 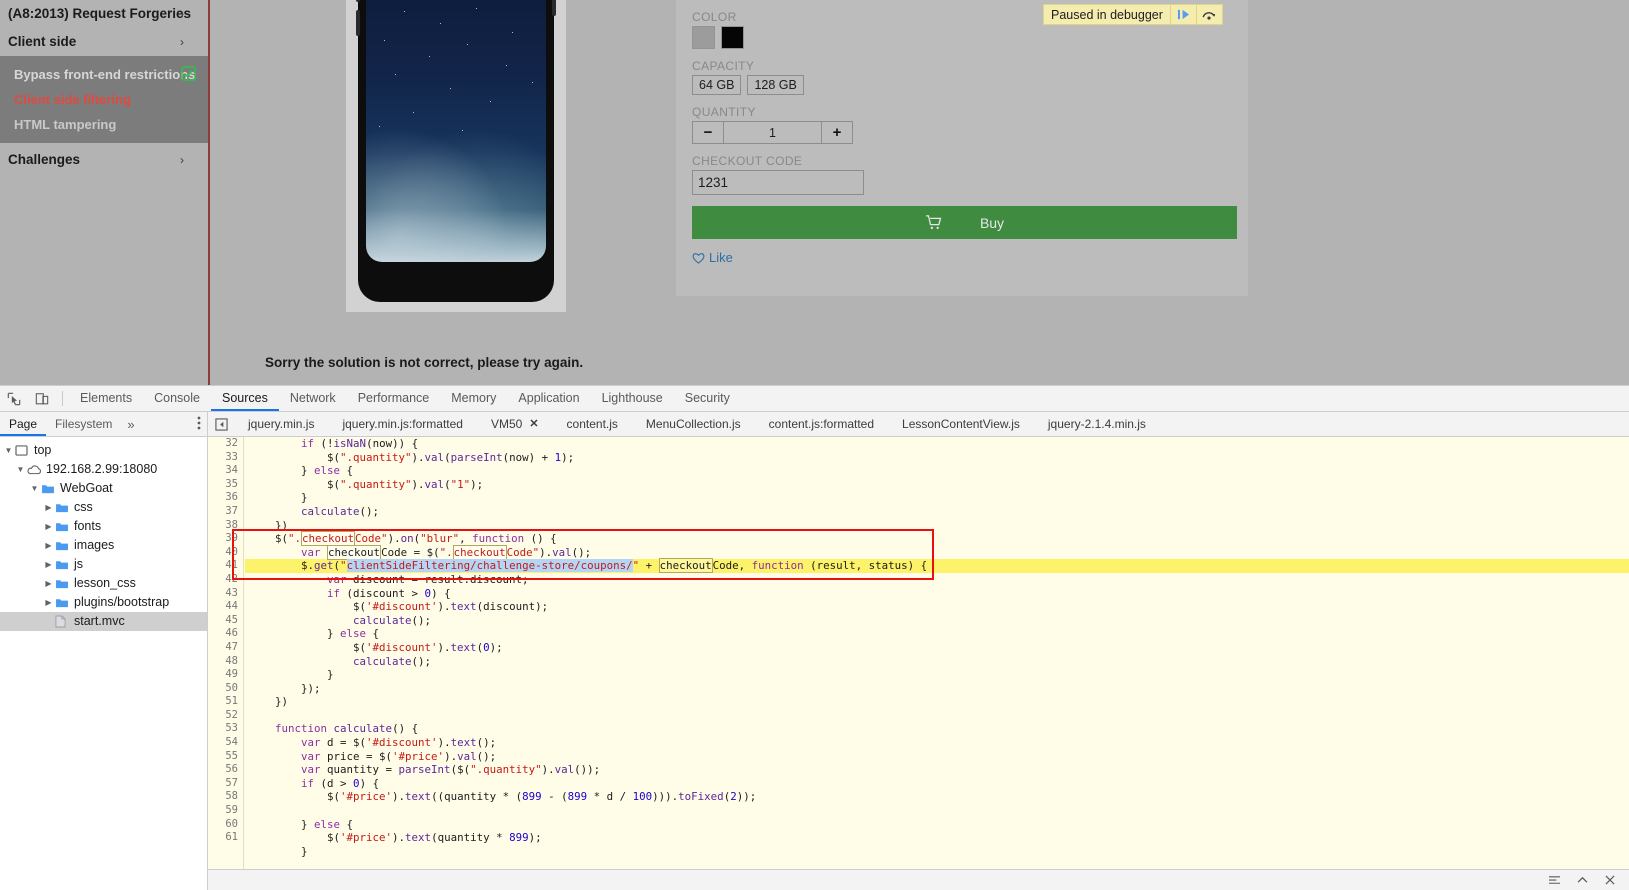 What do you see at coordinates (778, 182) in the screenshot?
I see `checkout-code-input` at bounding box center [778, 182].